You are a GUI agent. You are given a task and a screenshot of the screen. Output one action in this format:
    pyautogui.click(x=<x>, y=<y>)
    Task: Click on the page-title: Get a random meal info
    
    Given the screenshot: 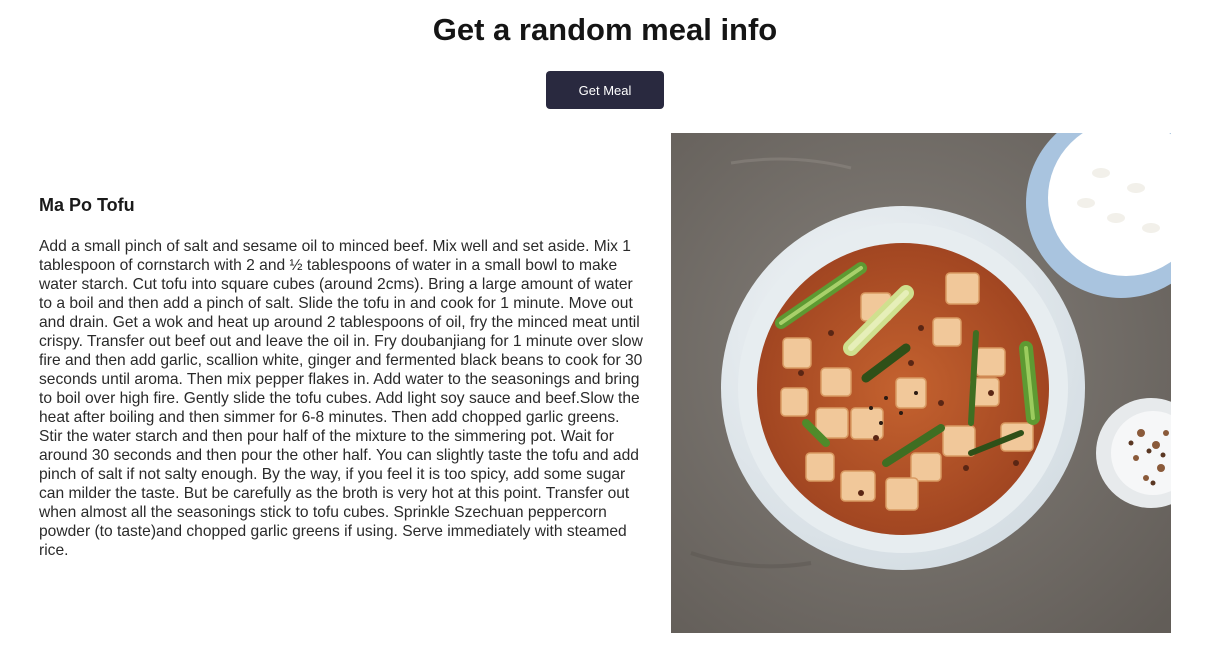 What is the action you would take?
    pyautogui.click(x=605, y=29)
    